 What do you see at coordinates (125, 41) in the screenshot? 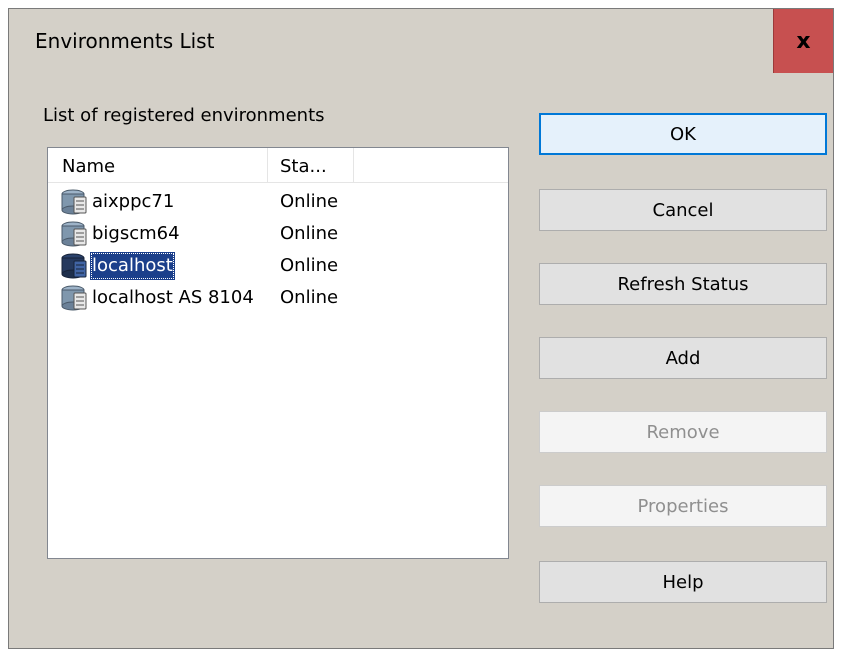
I see `window-title: Environments List` at bounding box center [125, 41].